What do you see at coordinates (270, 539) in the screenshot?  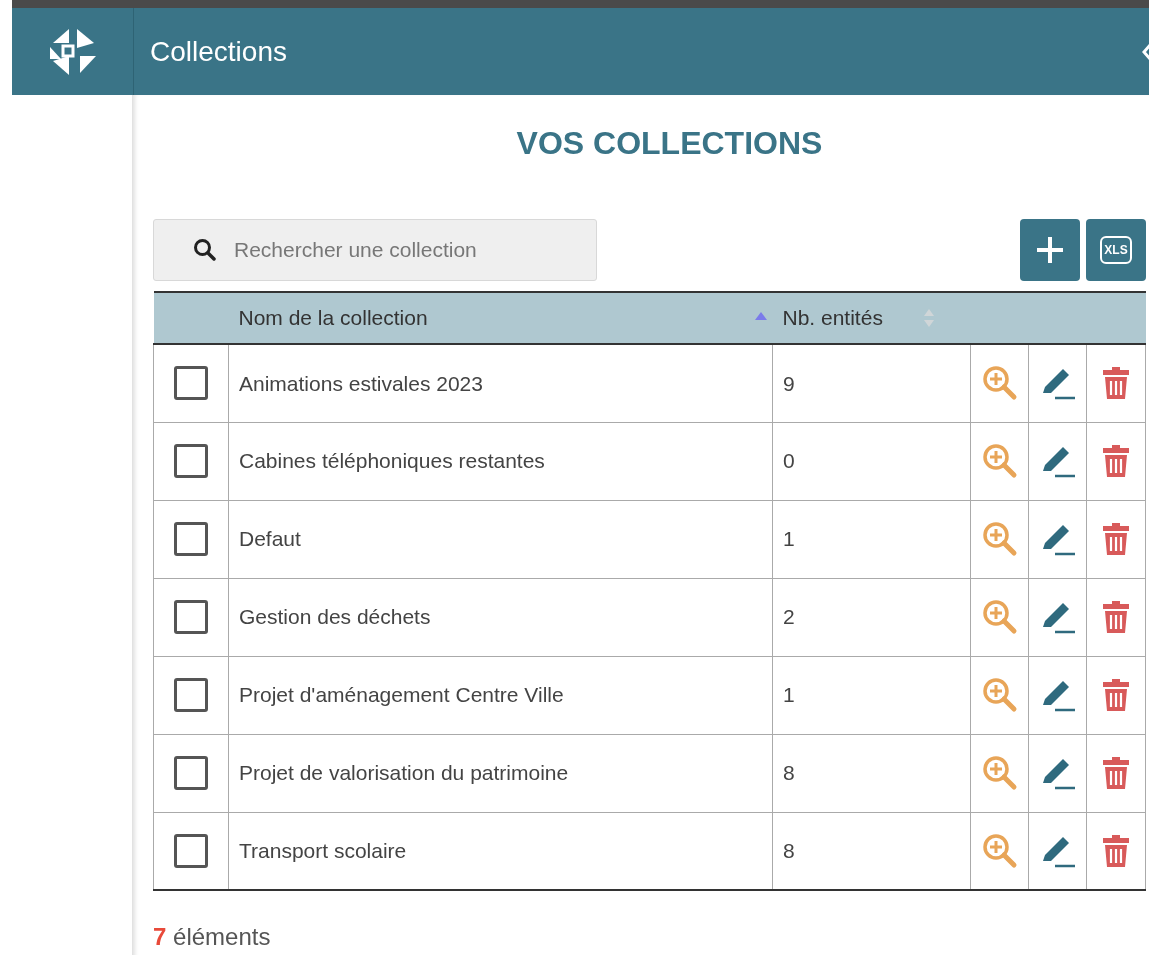 I see `collection-name: Defaut` at bounding box center [270, 539].